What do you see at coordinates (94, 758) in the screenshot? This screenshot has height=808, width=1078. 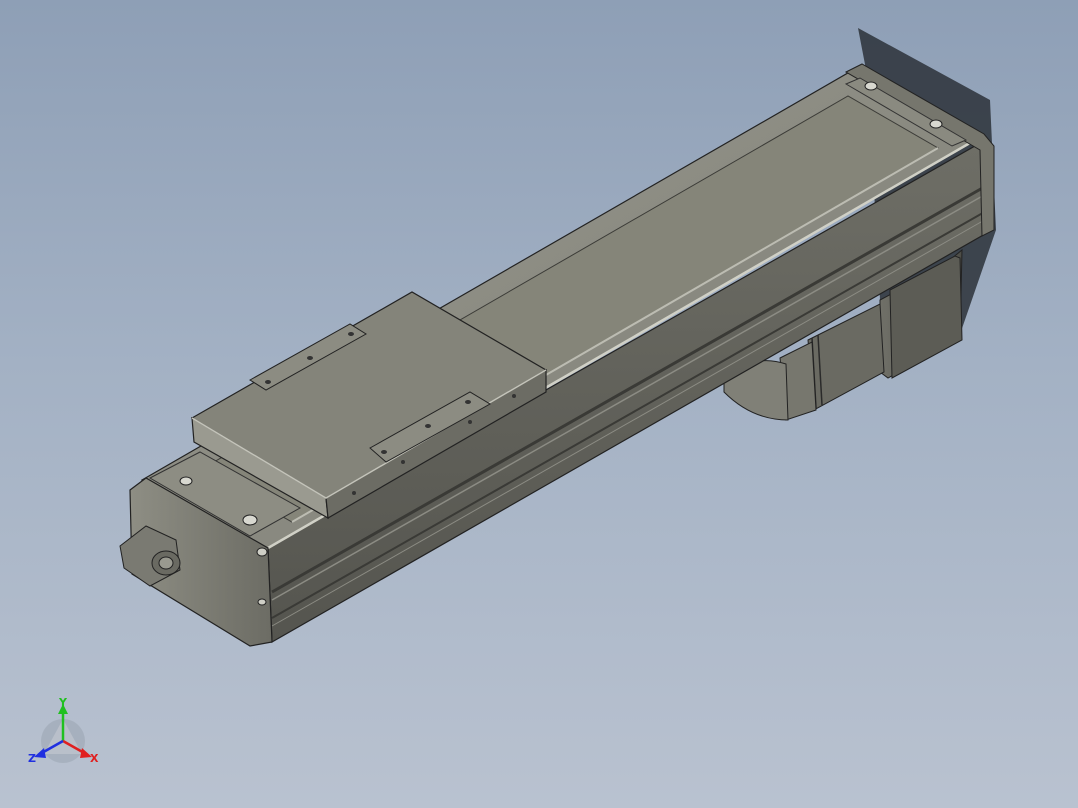 I see `x-axis-label: X` at bounding box center [94, 758].